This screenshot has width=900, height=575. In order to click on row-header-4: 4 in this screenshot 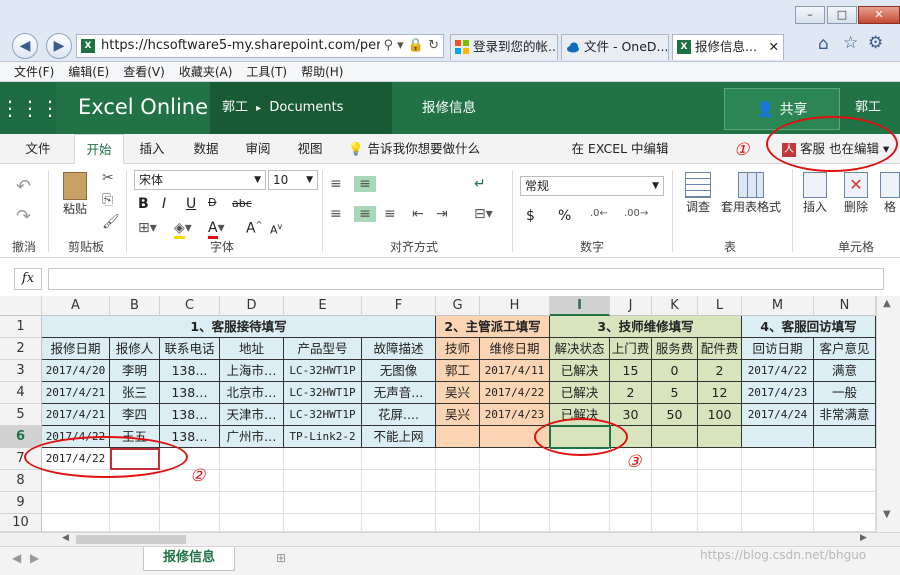, I will do `click(21, 393)`.